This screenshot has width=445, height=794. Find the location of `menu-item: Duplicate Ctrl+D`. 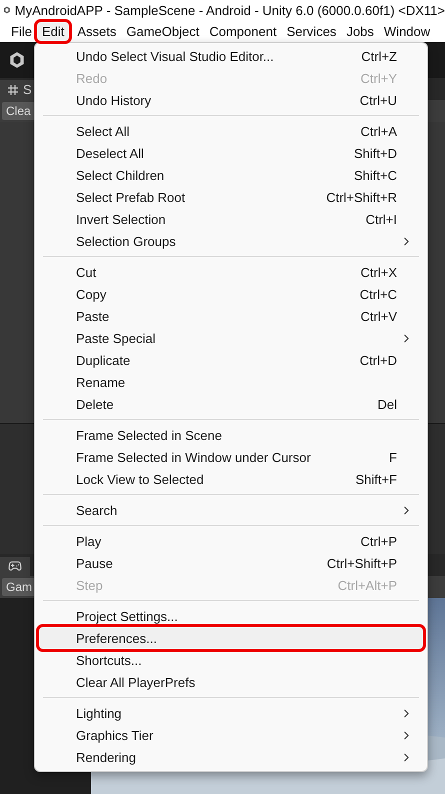

menu-item: Duplicate Ctrl+D is located at coordinates (231, 360).